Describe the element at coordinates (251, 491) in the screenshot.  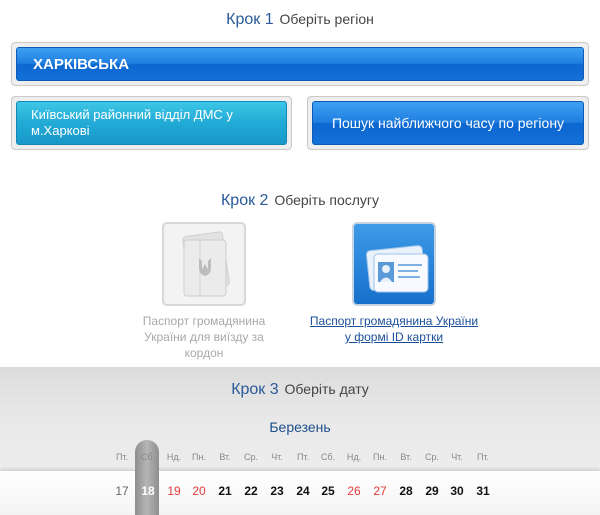
I see `calendar-day: 22` at that location.